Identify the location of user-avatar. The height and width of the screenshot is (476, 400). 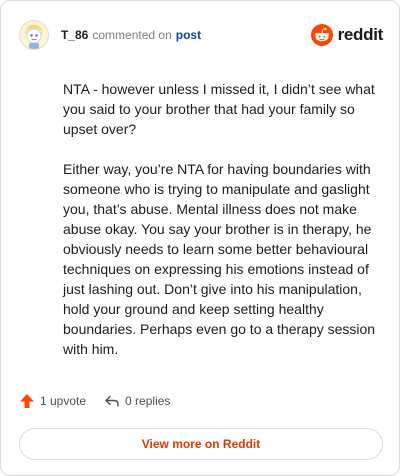
(34, 35).